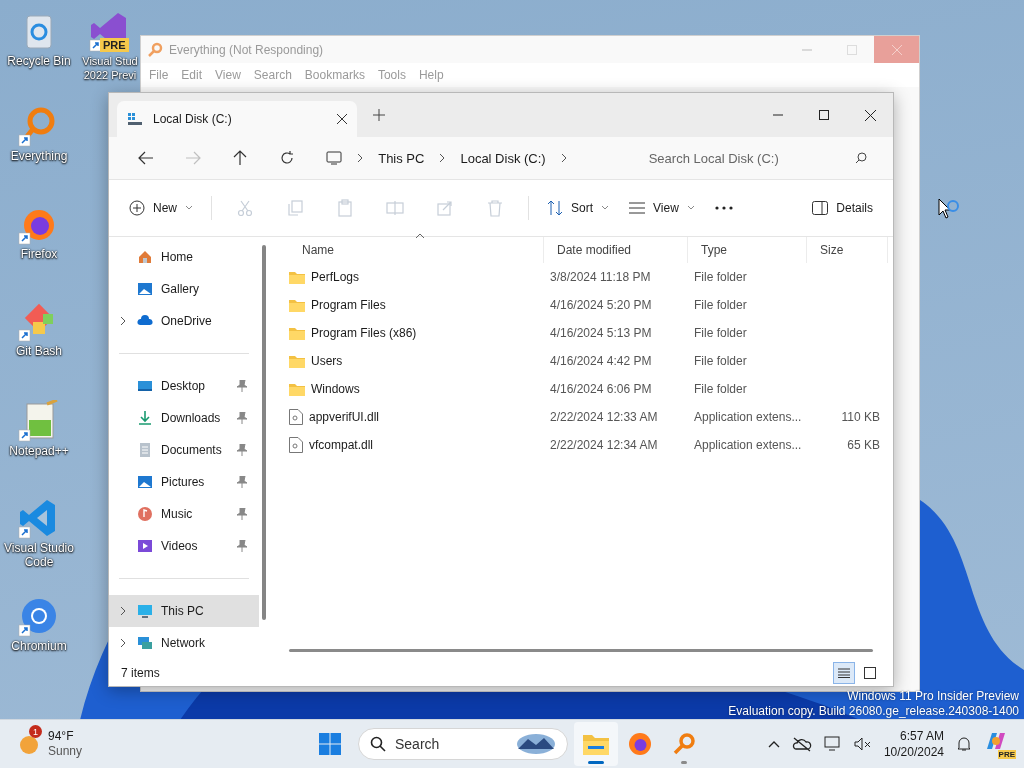  Describe the element at coordinates (135, 119) in the screenshot. I see `drive-icon` at that location.